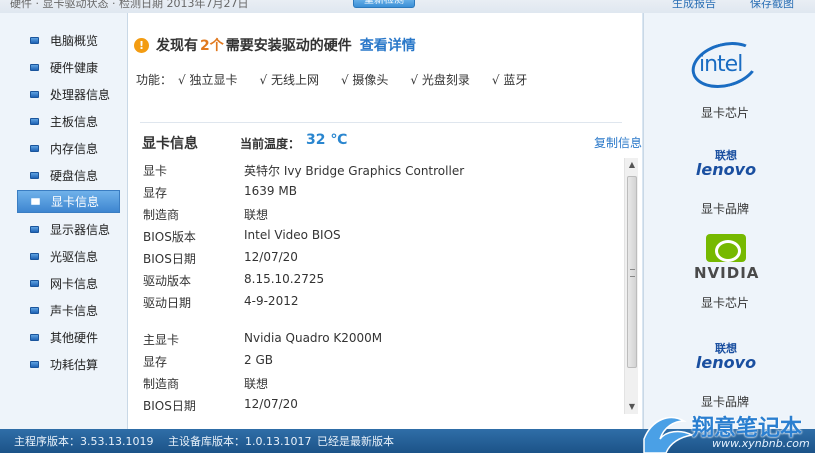  Describe the element at coordinates (170, 144) in the screenshot. I see `gpu-card-title: 显卡信息` at that location.